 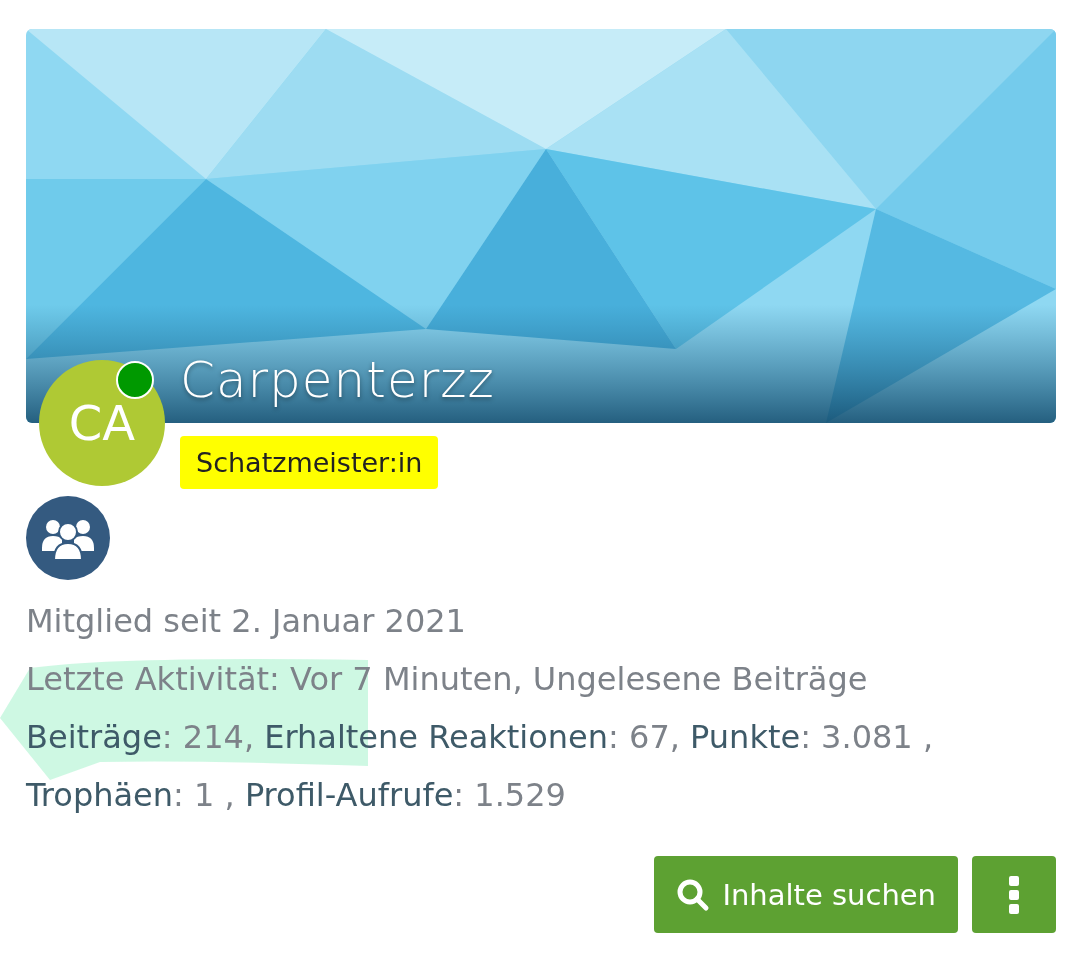 I want to click on more-icon, so click(x=1014, y=894).